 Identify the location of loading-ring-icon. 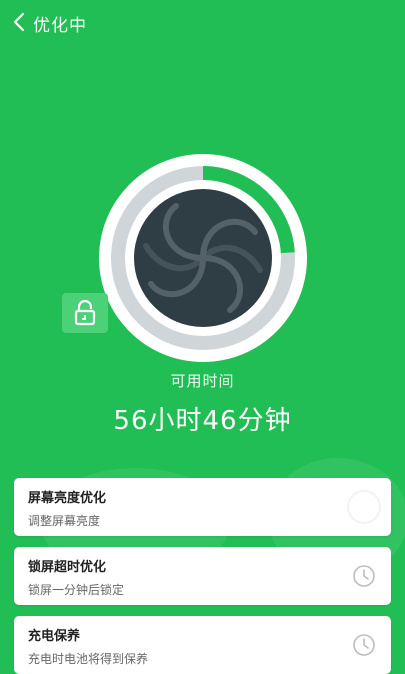
(364, 507).